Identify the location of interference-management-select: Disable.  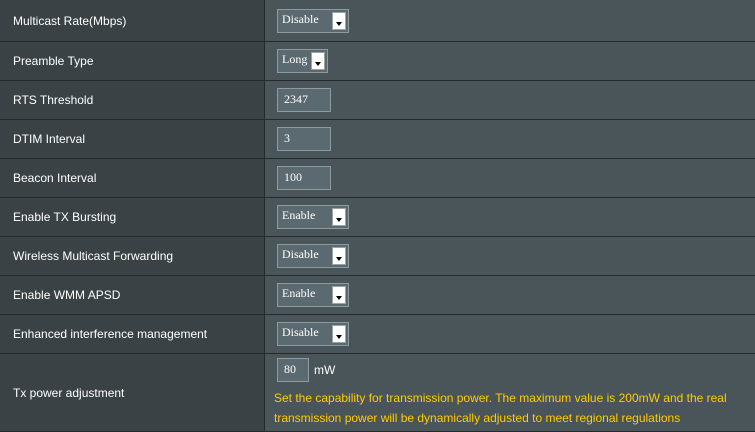
(313, 334).